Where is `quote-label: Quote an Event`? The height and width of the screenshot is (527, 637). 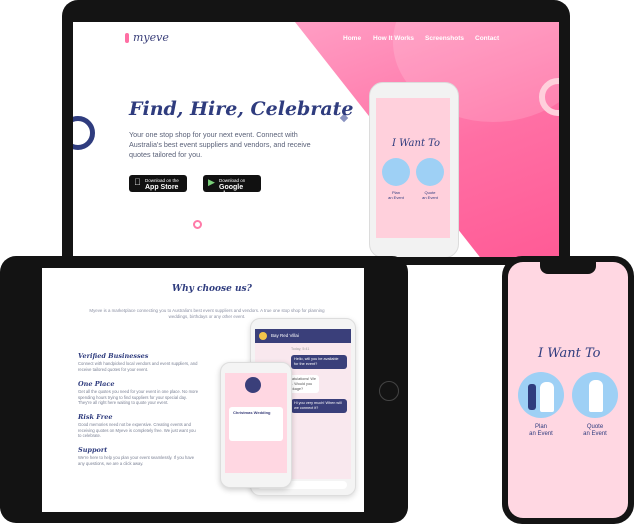 quote-label: Quote an Event is located at coordinates (430, 195).